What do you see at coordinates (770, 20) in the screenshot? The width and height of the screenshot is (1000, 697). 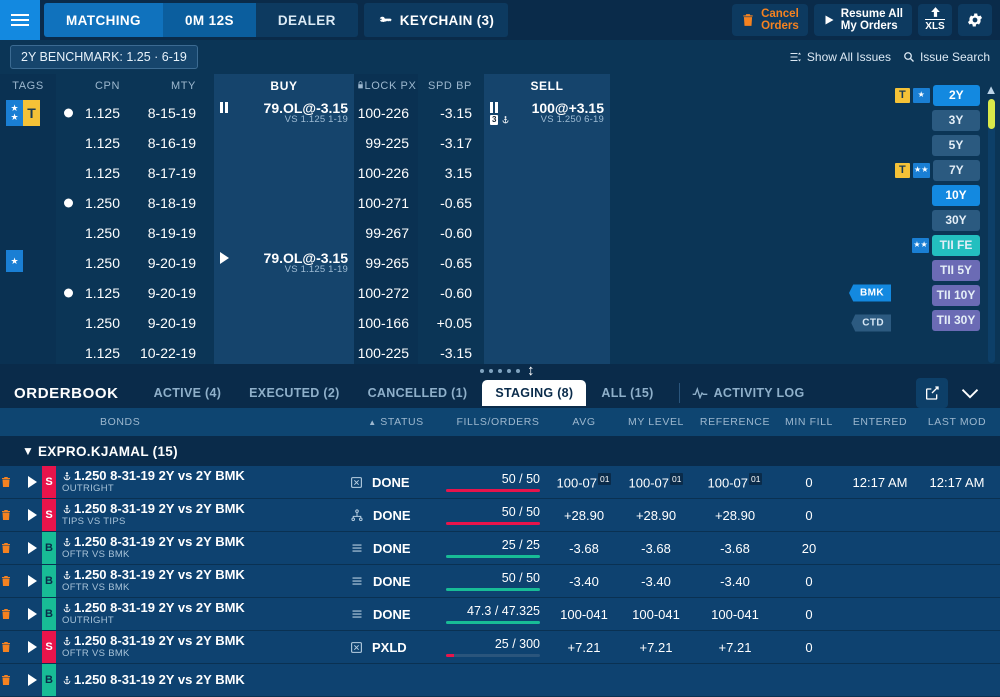 I see `cancel-orders-button: Cancel Orders` at bounding box center [770, 20].